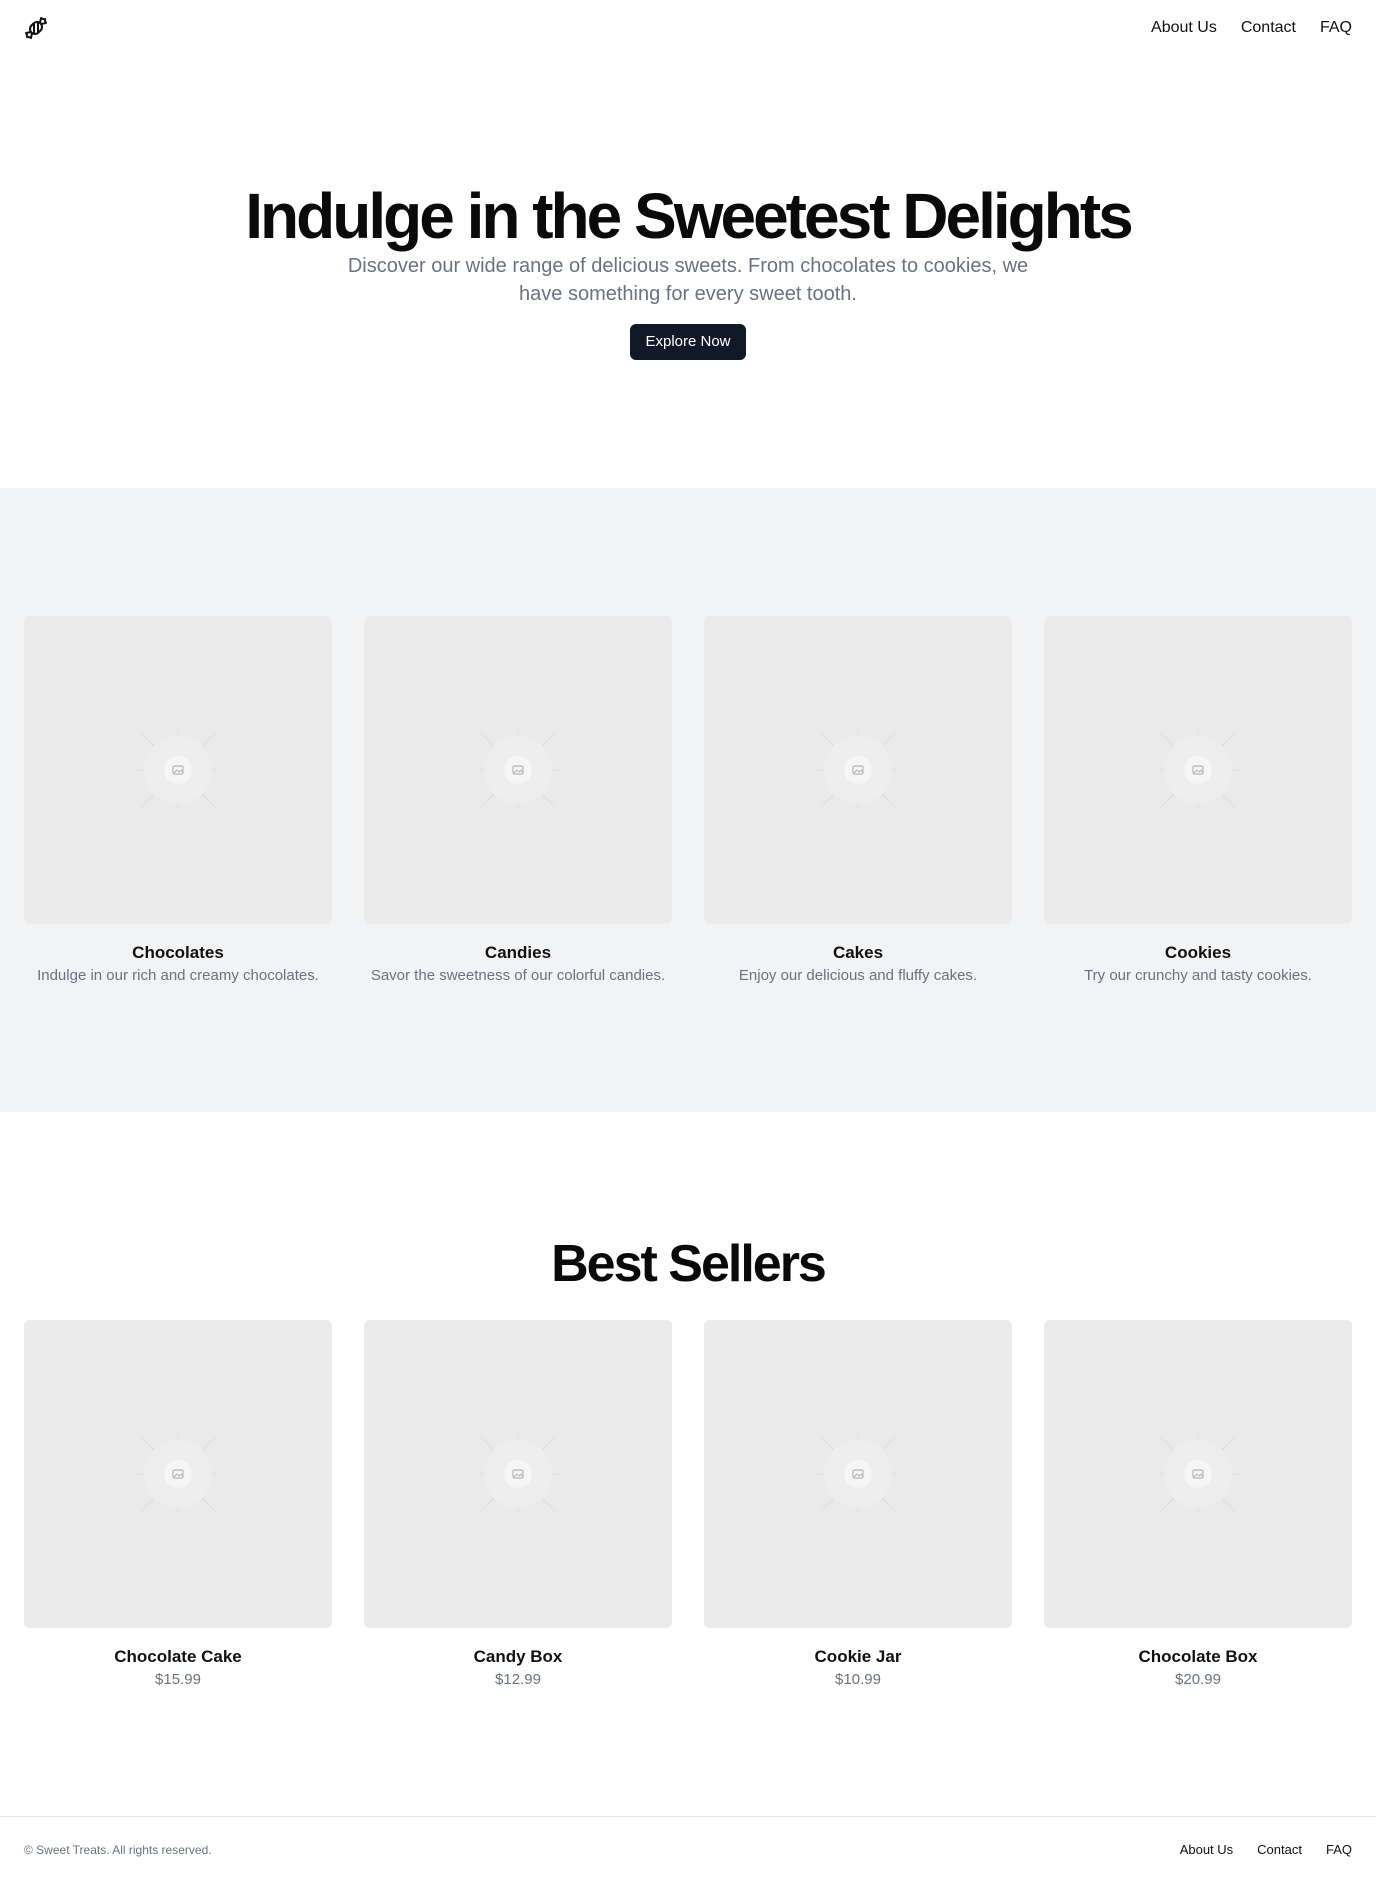 The width and height of the screenshot is (1376, 1881). Describe the element at coordinates (178, 1656) in the screenshot. I see `product-name: Chocolate Cake` at that location.